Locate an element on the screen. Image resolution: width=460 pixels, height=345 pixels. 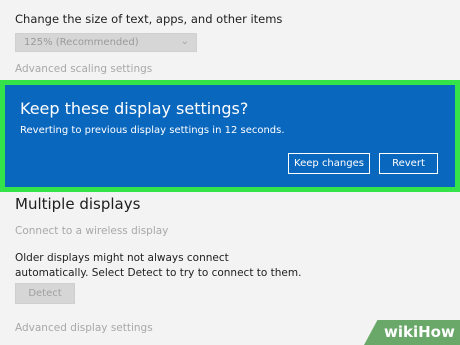
detect-button: Detect is located at coordinates (45, 293).